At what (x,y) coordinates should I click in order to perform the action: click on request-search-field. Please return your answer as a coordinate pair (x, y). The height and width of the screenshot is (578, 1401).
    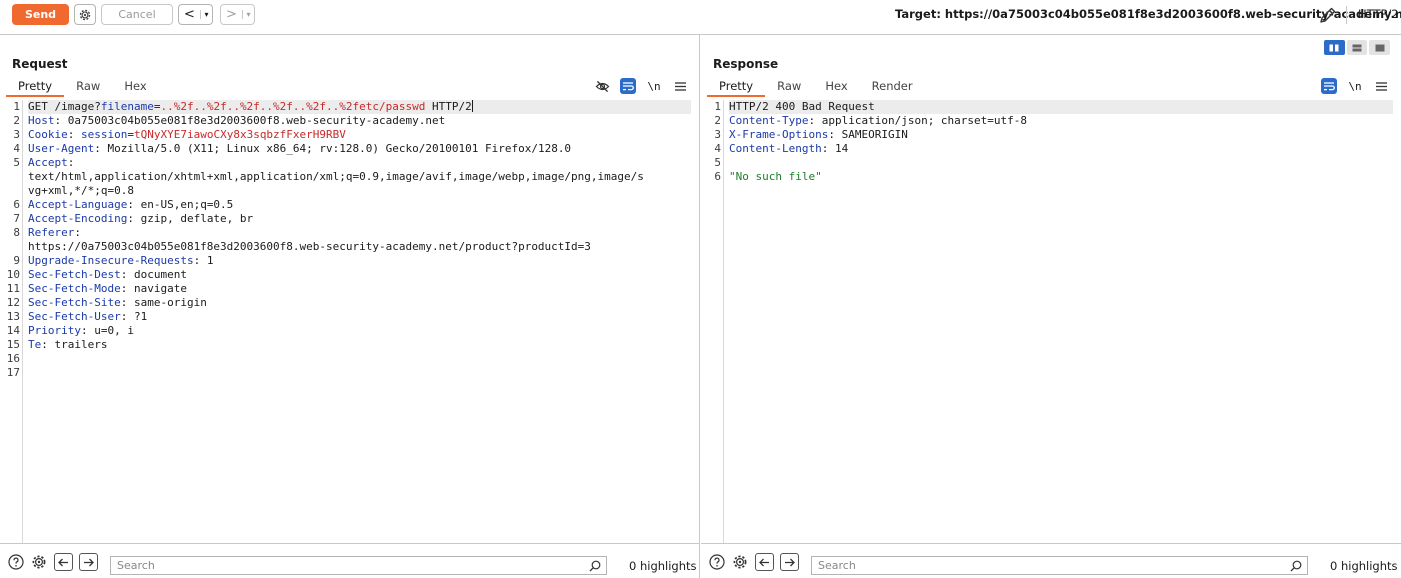
    Looking at the image, I should click on (358, 565).